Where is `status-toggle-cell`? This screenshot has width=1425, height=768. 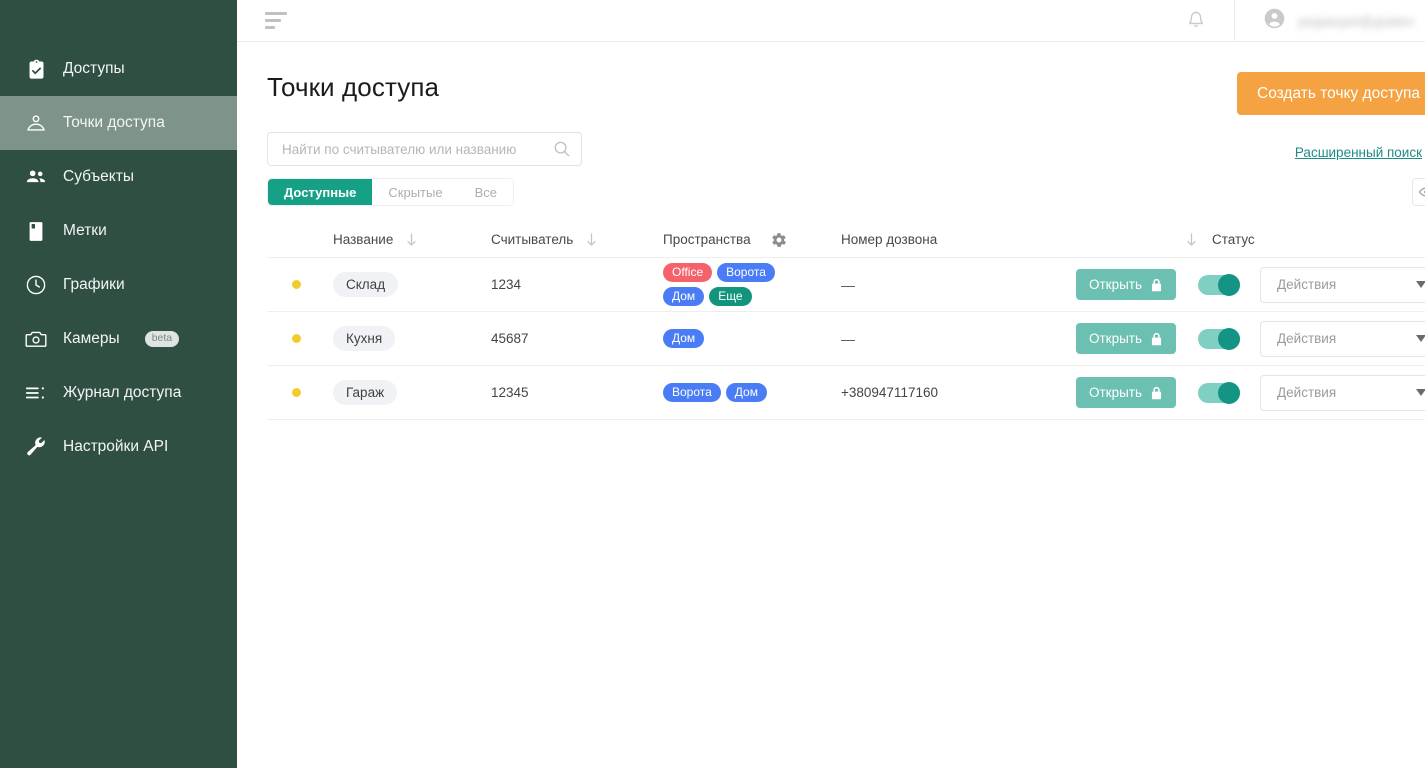
status-toggle-cell is located at coordinates (1229, 392).